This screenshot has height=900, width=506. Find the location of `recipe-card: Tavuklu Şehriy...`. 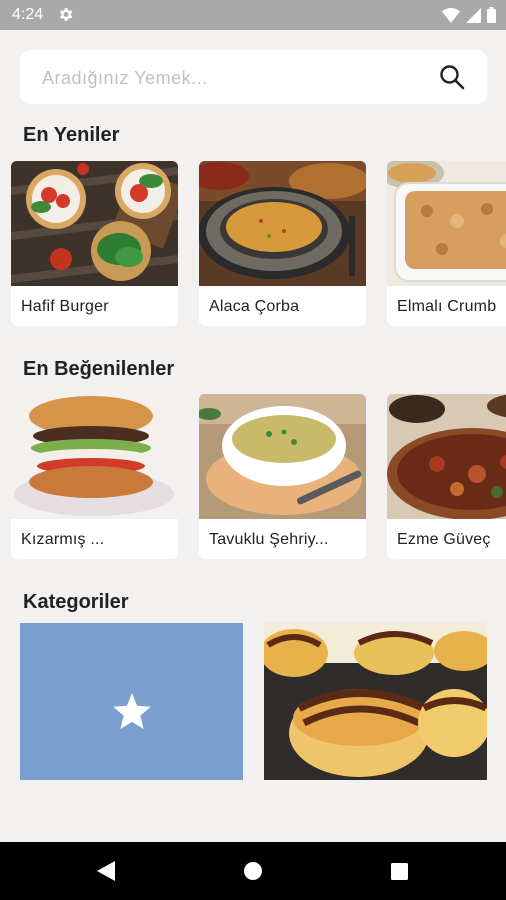

recipe-card: Tavuklu Şehriy... is located at coordinates (282, 476).